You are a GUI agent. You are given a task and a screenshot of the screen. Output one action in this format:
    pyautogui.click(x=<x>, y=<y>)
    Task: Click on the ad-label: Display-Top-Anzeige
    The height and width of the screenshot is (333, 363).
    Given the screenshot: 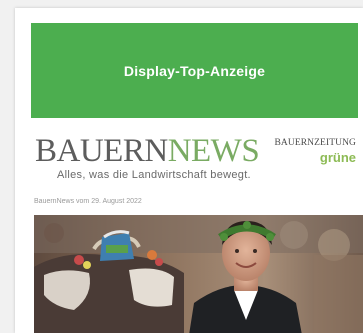 What is the action you would take?
    pyautogui.click(x=194, y=70)
    